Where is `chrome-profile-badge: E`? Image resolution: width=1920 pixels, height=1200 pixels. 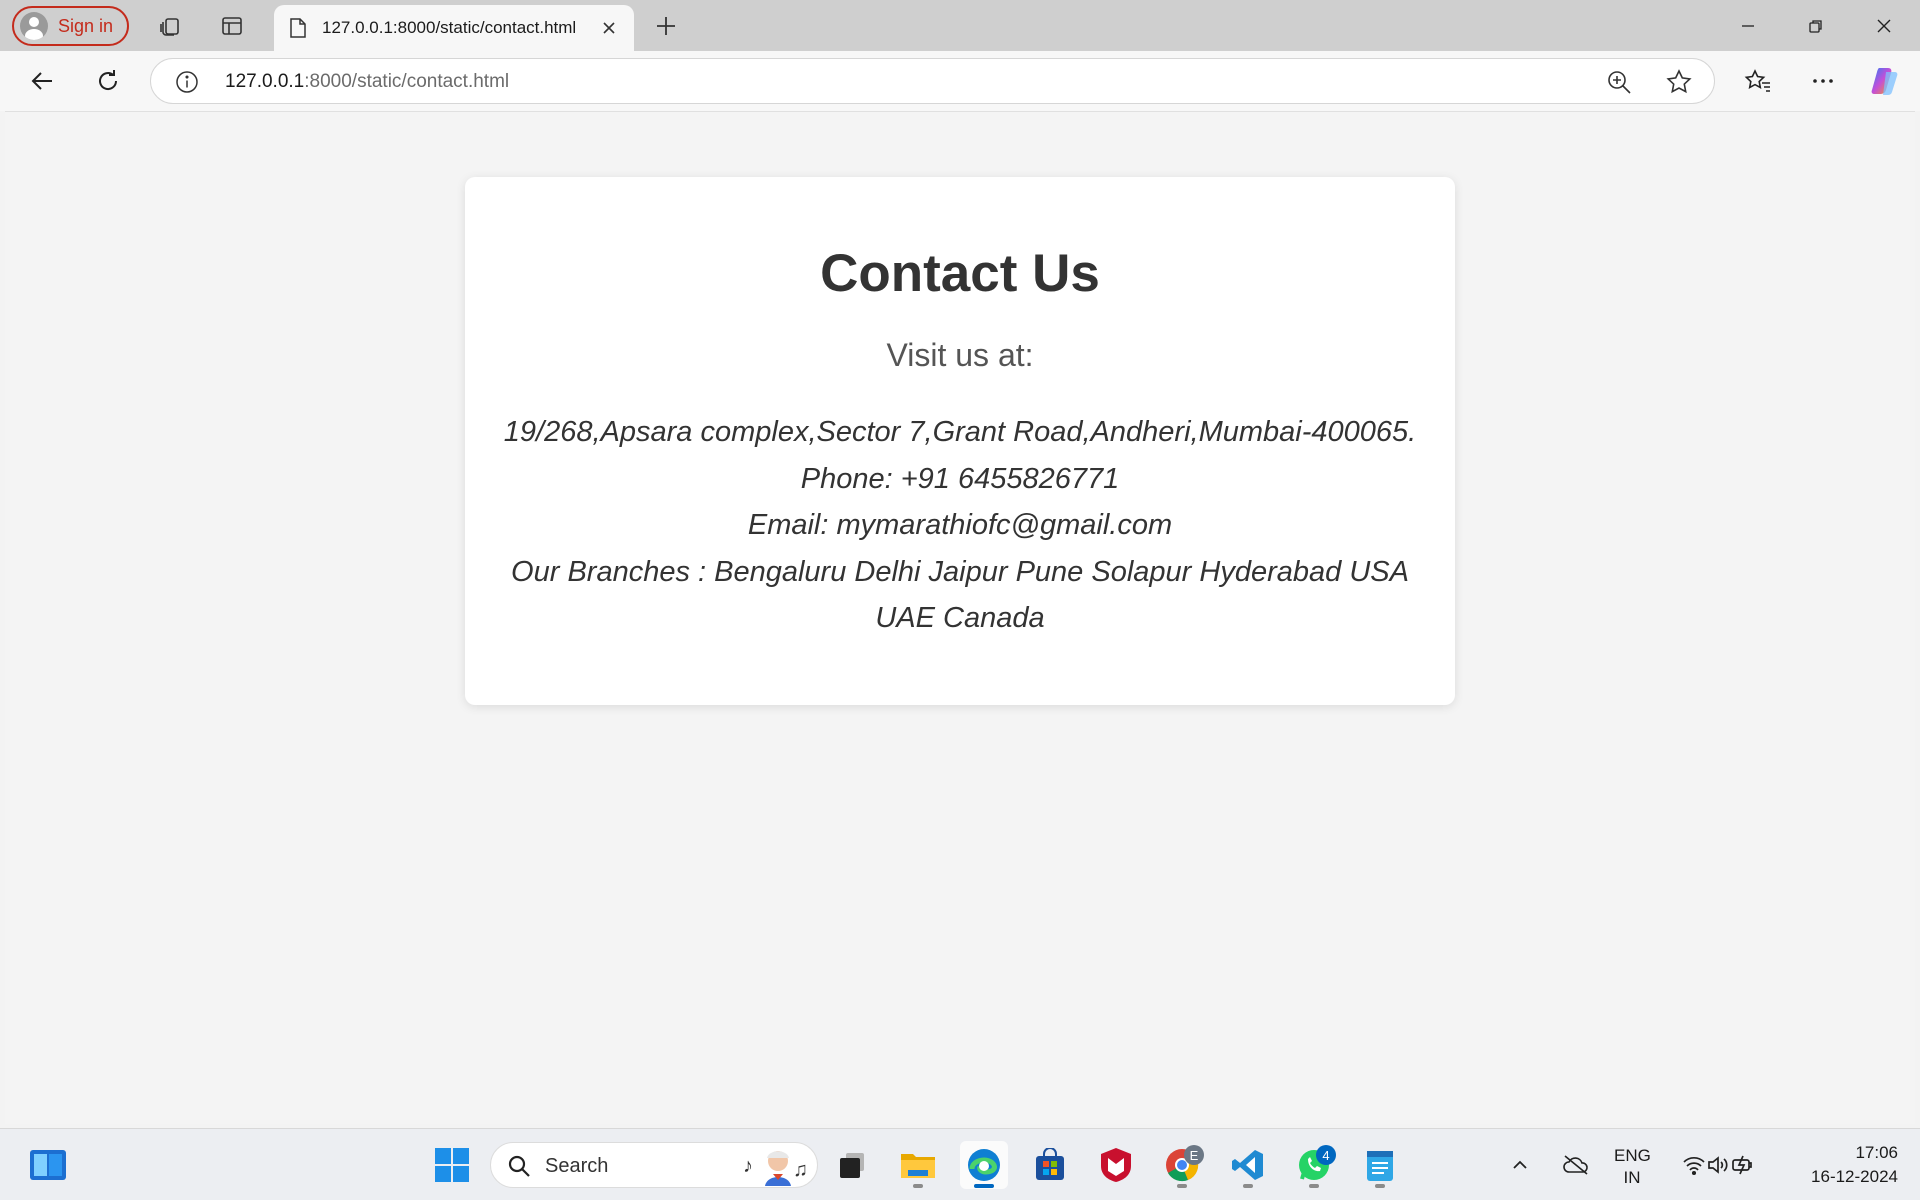
chrome-profile-badge: E is located at coordinates (1194, 1155).